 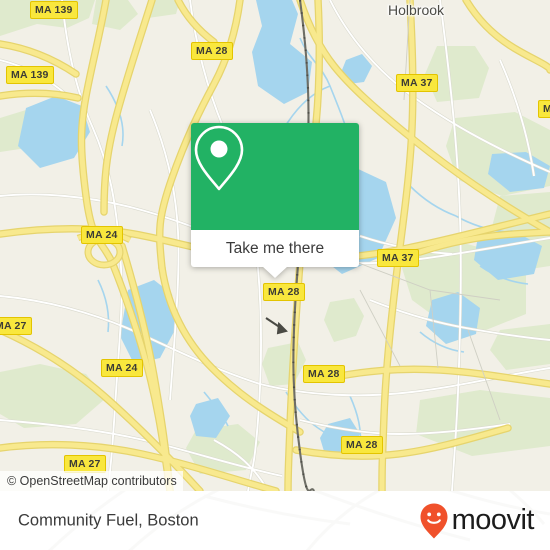 I want to click on moovit-brand: moovit, so click(x=477, y=521).